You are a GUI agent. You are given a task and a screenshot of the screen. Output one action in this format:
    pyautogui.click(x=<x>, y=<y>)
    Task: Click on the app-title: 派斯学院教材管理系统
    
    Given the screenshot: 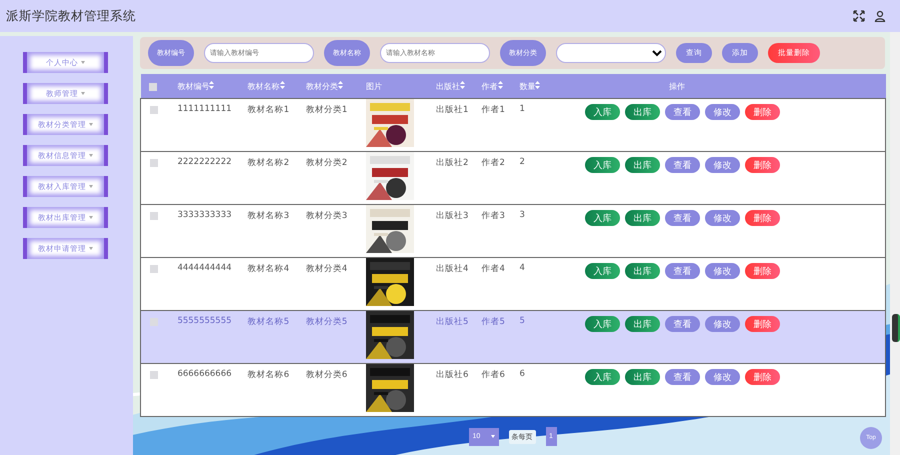 What is the action you would take?
    pyautogui.click(x=71, y=16)
    